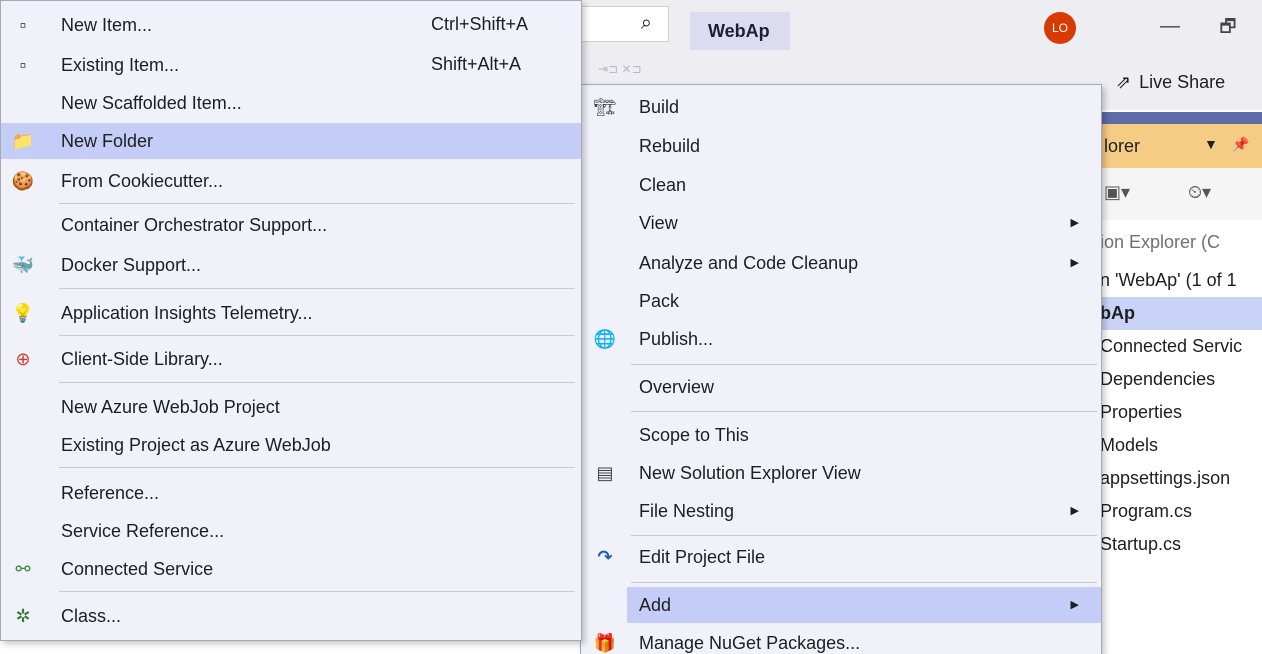  What do you see at coordinates (740, 31) in the screenshot?
I see `project-title: WebAp` at bounding box center [740, 31].